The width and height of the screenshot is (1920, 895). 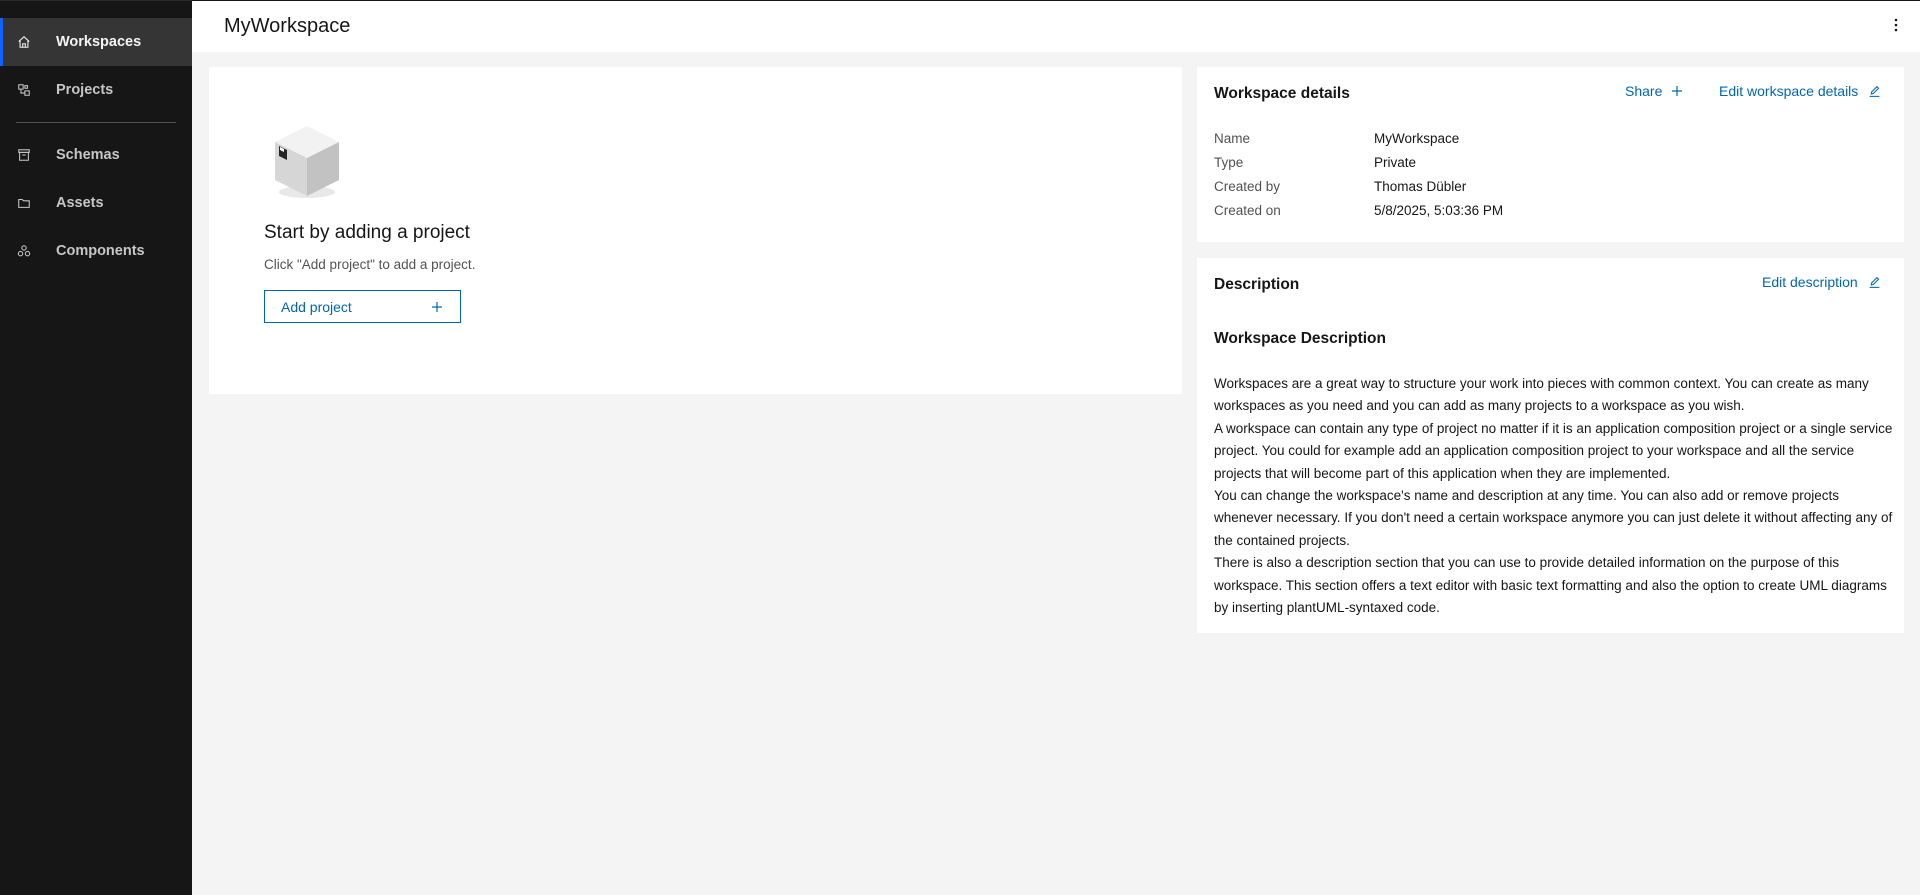 I want to click on sidebar-item-label: Components, so click(x=100, y=251).